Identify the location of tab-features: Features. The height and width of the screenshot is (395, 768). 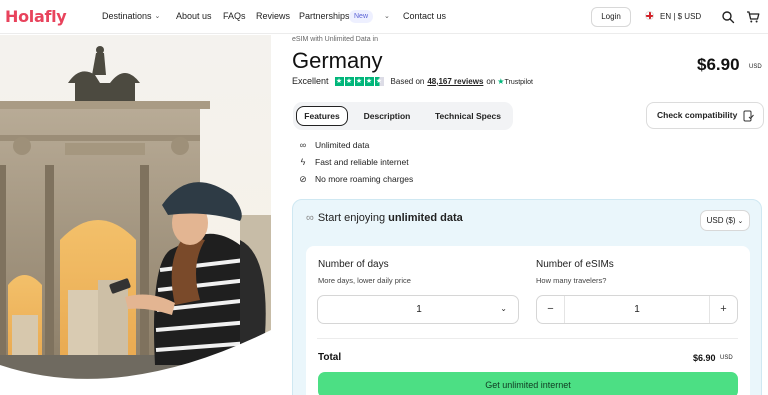
(322, 116).